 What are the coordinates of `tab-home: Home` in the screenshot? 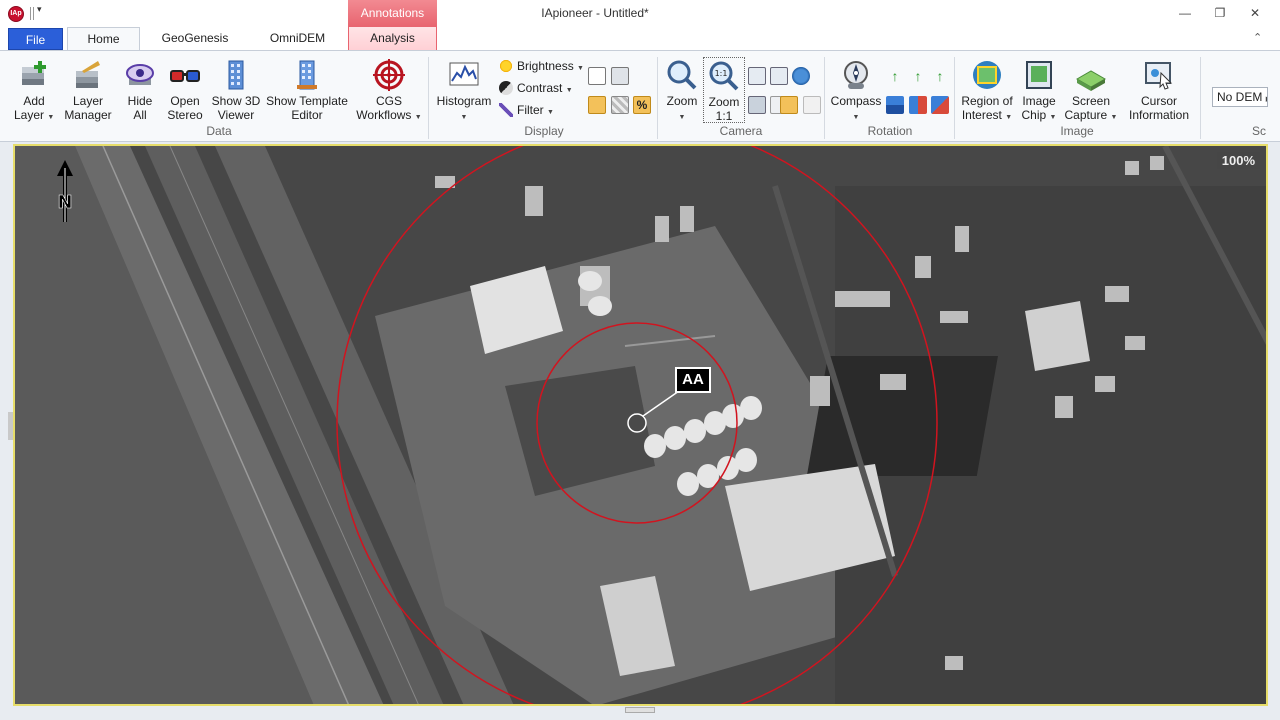 It's located at (103, 39).